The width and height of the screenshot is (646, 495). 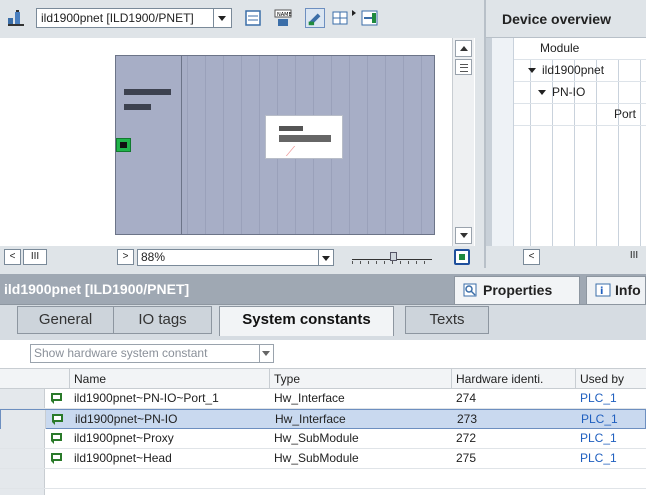 I want to click on tab-texts: Texts, so click(x=447, y=320).